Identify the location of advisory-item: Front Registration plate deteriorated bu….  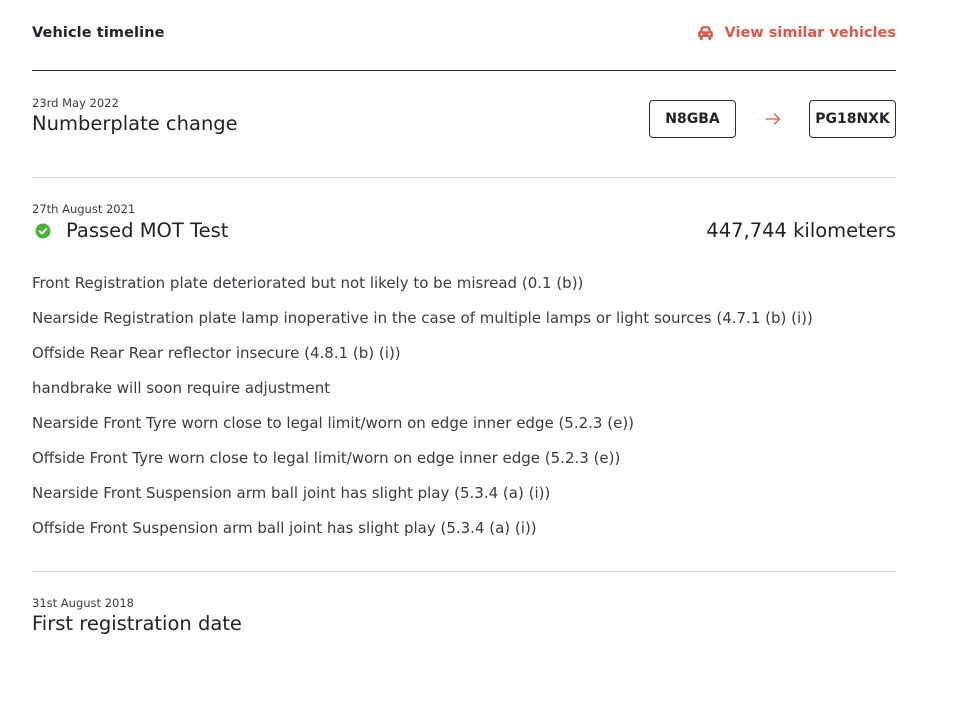
(308, 283).